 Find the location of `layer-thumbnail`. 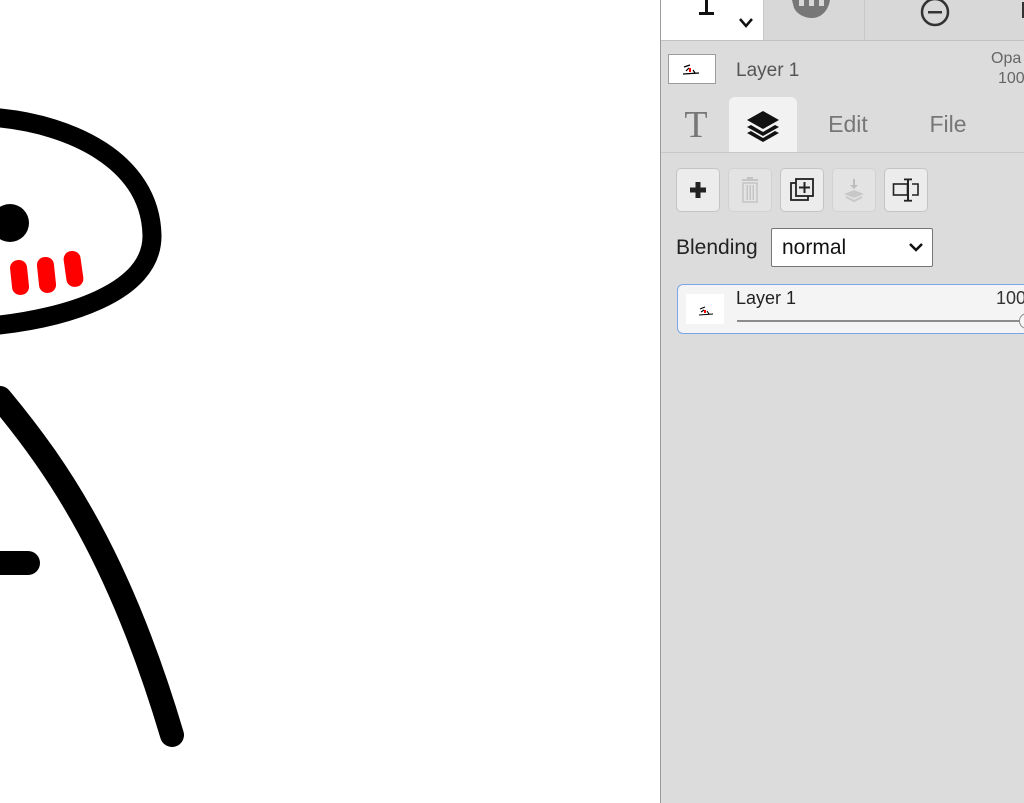

layer-thumbnail is located at coordinates (705, 309).